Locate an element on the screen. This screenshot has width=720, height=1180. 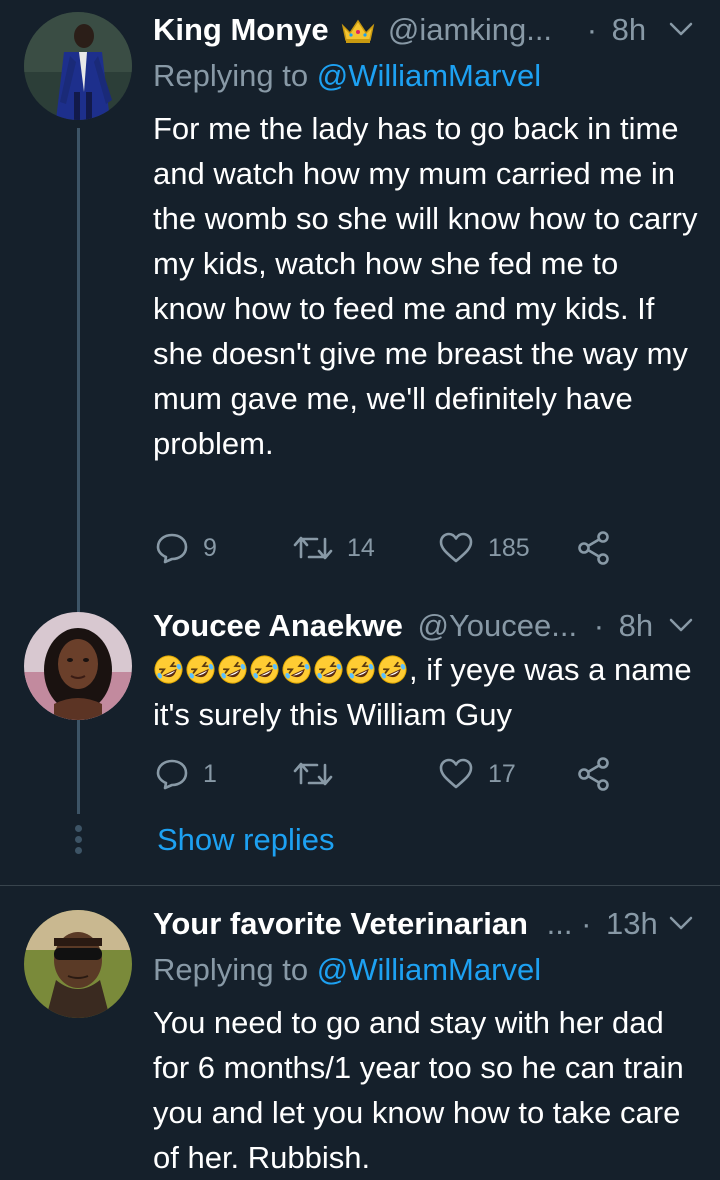
avatar-king-monye is located at coordinates (78, 66).